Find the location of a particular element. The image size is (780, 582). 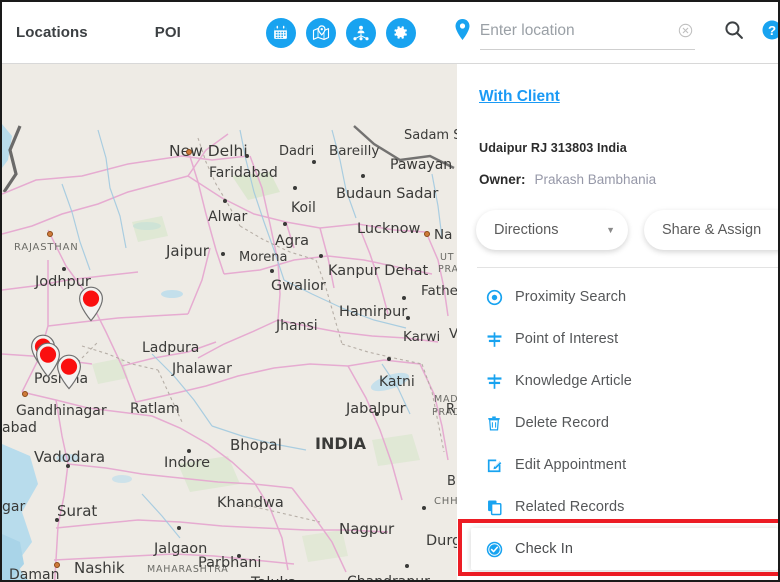

share-assign-dropdown: Share & Assign ▼ is located at coordinates (711, 230).